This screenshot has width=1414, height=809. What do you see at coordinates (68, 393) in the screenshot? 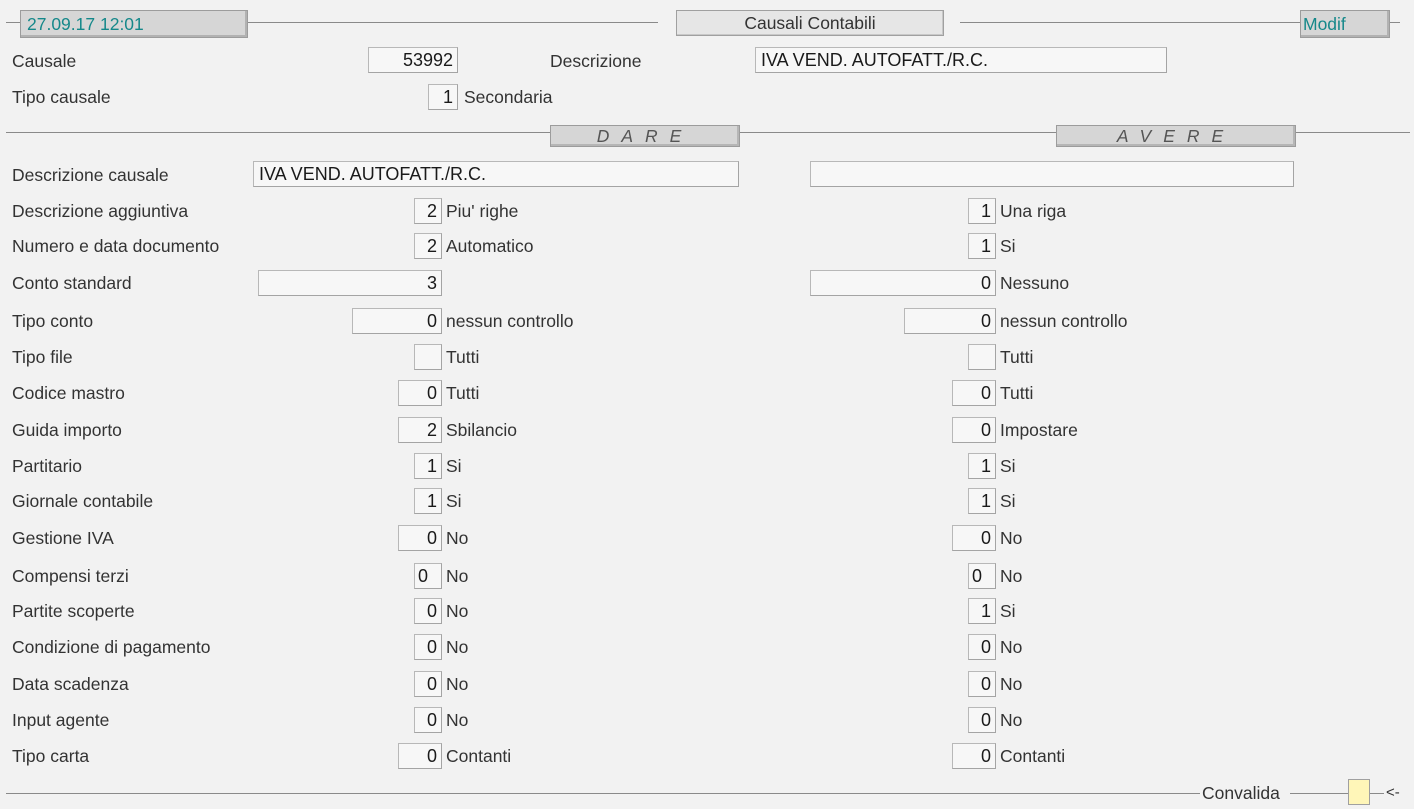
I see `row-label: Codice mastro` at bounding box center [68, 393].